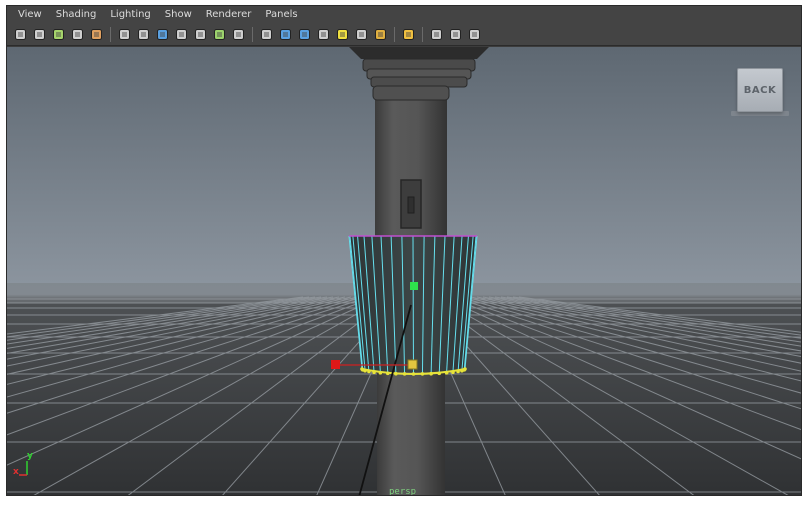 The width and height of the screenshot is (806, 505). I want to click on field-chart-icon, so click(201, 35).